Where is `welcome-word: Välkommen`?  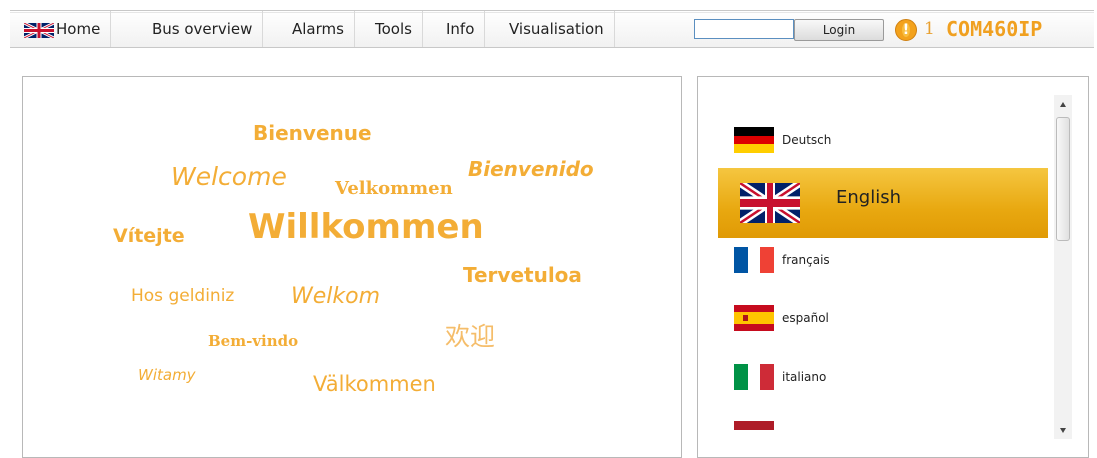 welcome-word: Välkommen is located at coordinates (374, 384).